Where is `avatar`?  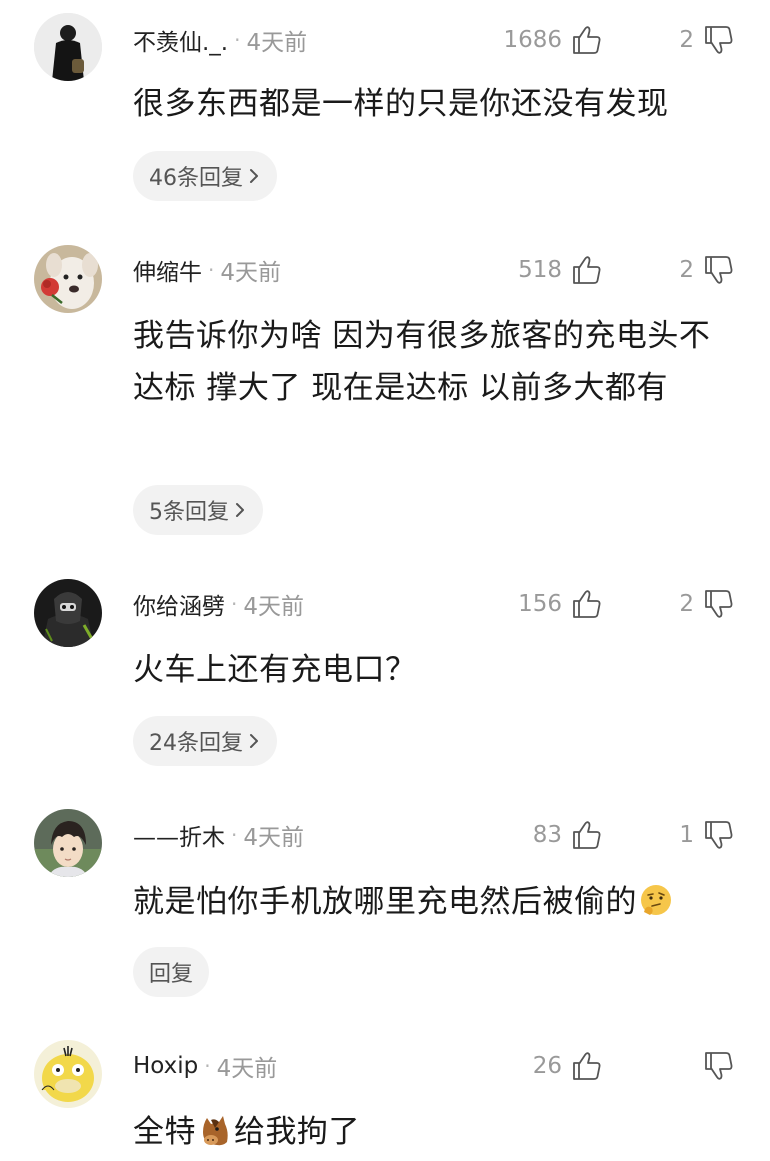
avatar is located at coordinates (68, 1074).